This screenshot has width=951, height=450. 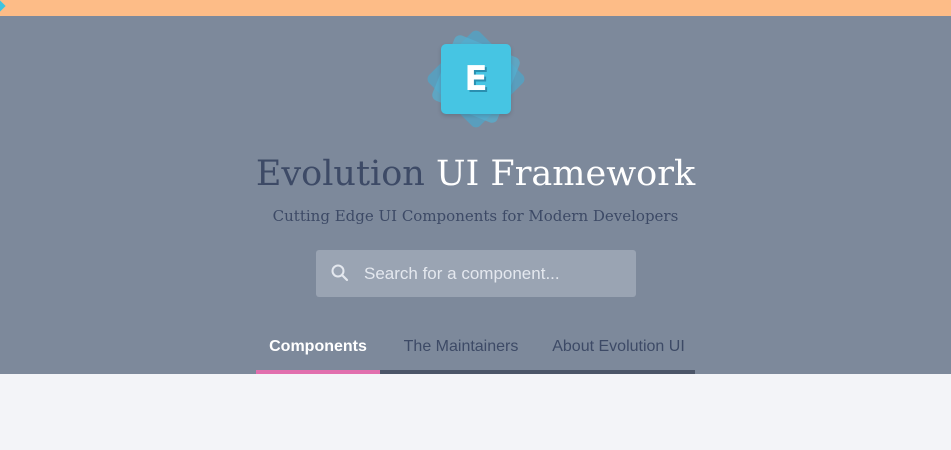 I want to click on logo-letter: E, so click(x=476, y=79).